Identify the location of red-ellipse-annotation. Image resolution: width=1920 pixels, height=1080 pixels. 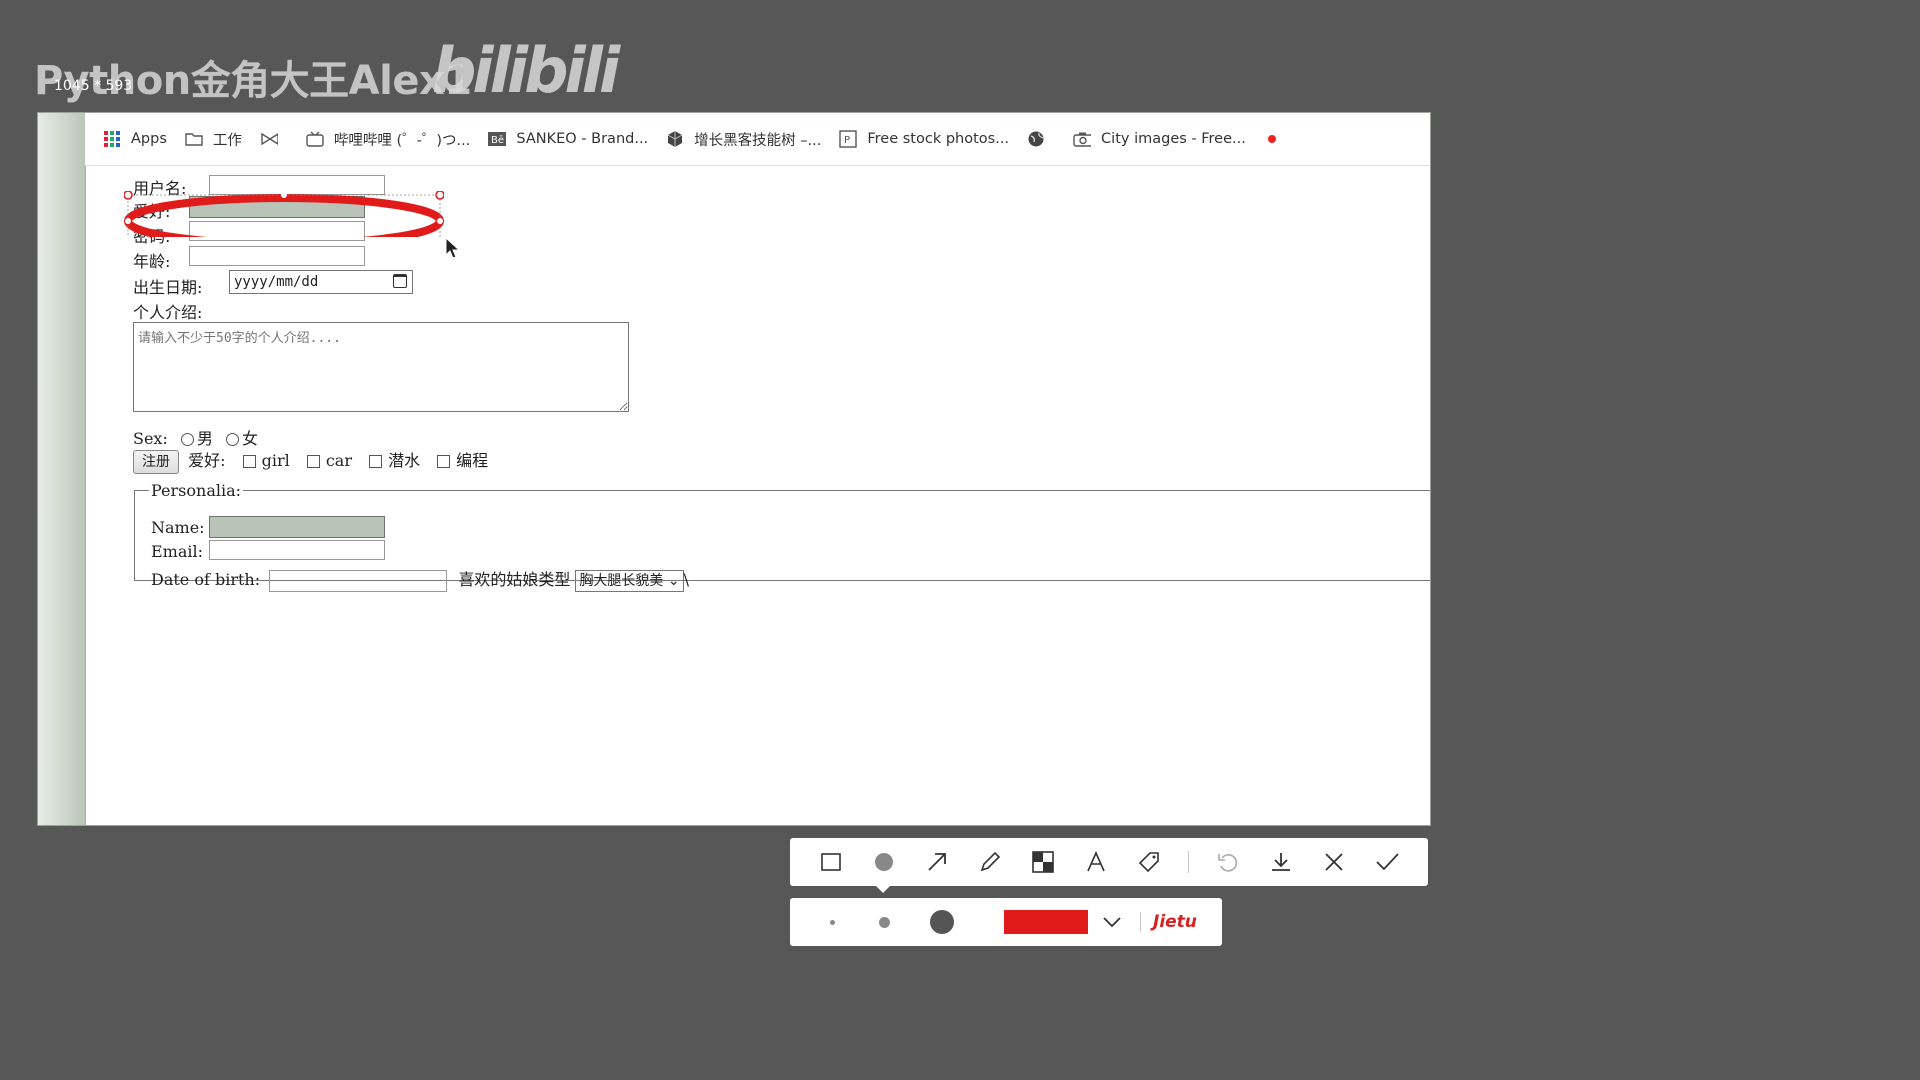
(284, 214).